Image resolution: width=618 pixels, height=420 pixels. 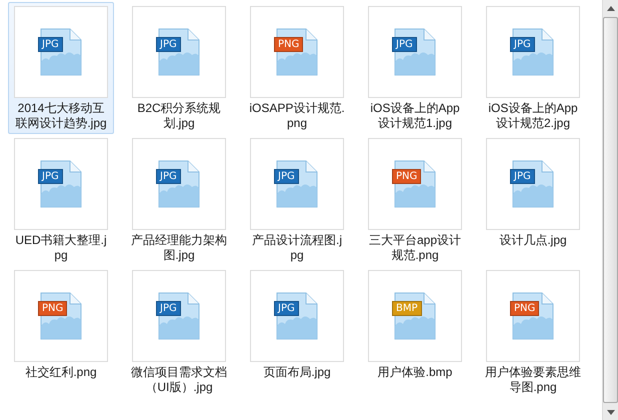 I want to click on file-name: 三大平台app设计规范.png, so click(x=415, y=248).